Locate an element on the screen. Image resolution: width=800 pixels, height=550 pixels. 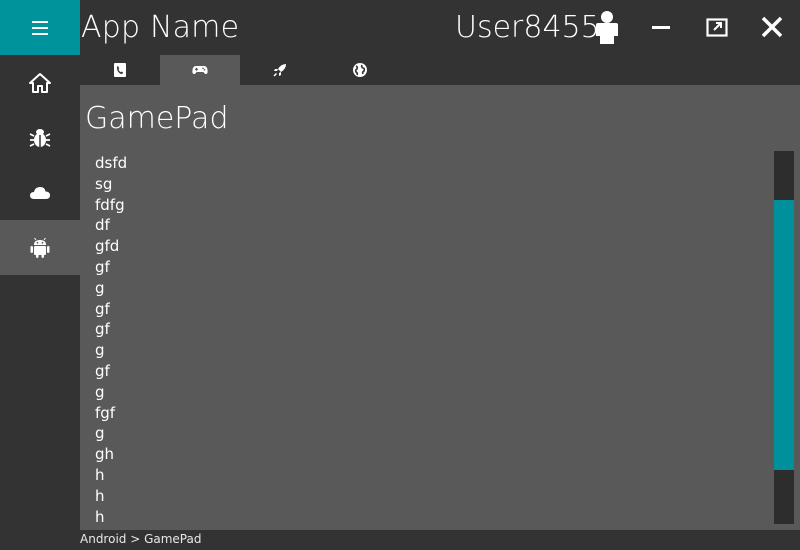
minimize-icon is located at coordinates (661, 27).